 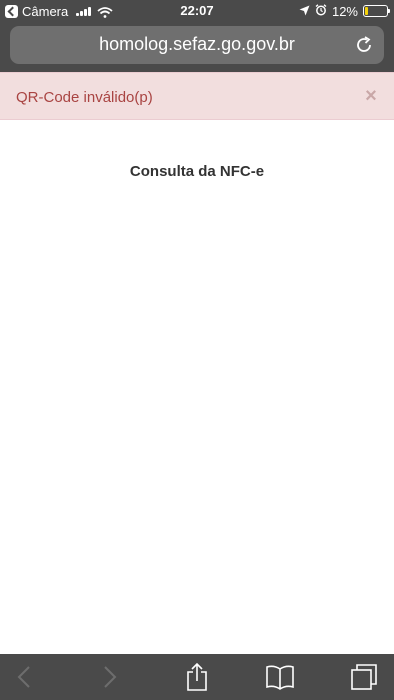 What do you see at coordinates (197, 96) in the screenshot?
I see `error-alert: QR-Code inválido(p) ×` at bounding box center [197, 96].